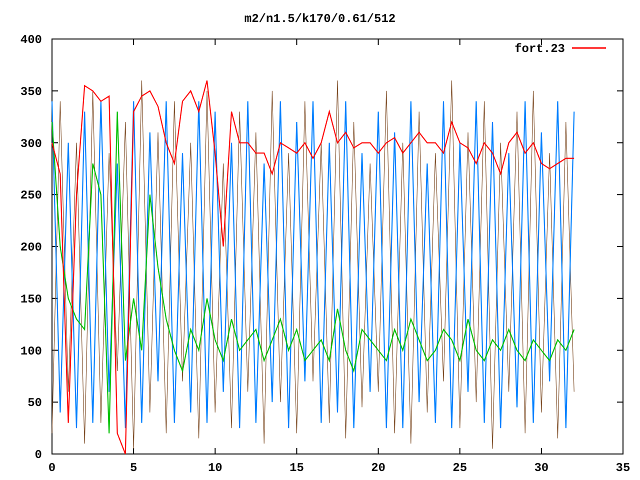 The width and height of the screenshot is (640, 480). I want to click on y-tick-label: 100, so click(31, 351).